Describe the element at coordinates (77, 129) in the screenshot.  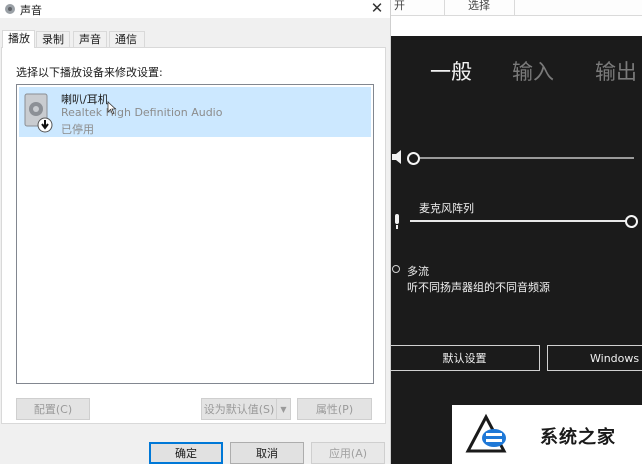
I see `device-status: 已停用` at that location.